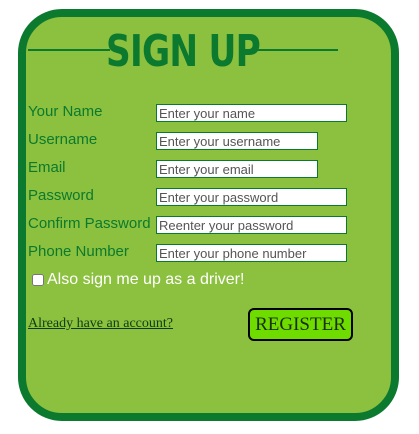 This screenshot has width=419, height=434. Describe the element at coordinates (100, 324) in the screenshot. I see `already-have-account-link: Already have an account?` at that location.